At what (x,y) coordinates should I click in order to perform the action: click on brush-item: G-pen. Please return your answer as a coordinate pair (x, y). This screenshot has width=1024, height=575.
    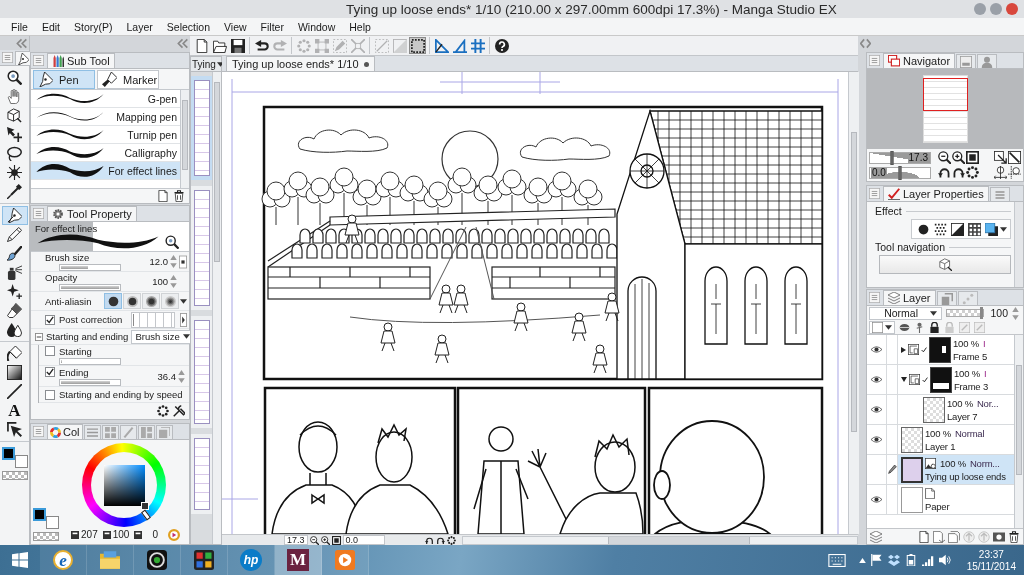
    Looking at the image, I should click on (105, 99).